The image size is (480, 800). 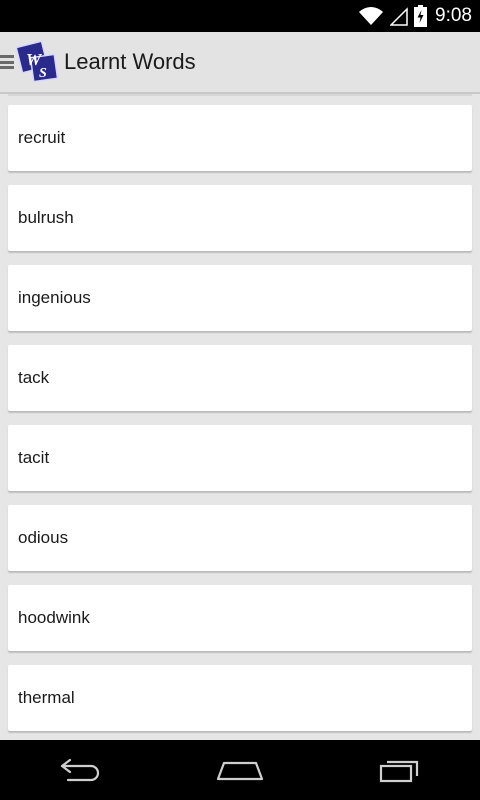 What do you see at coordinates (240, 698) in the screenshot?
I see `word-card-thermal: thermal` at bounding box center [240, 698].